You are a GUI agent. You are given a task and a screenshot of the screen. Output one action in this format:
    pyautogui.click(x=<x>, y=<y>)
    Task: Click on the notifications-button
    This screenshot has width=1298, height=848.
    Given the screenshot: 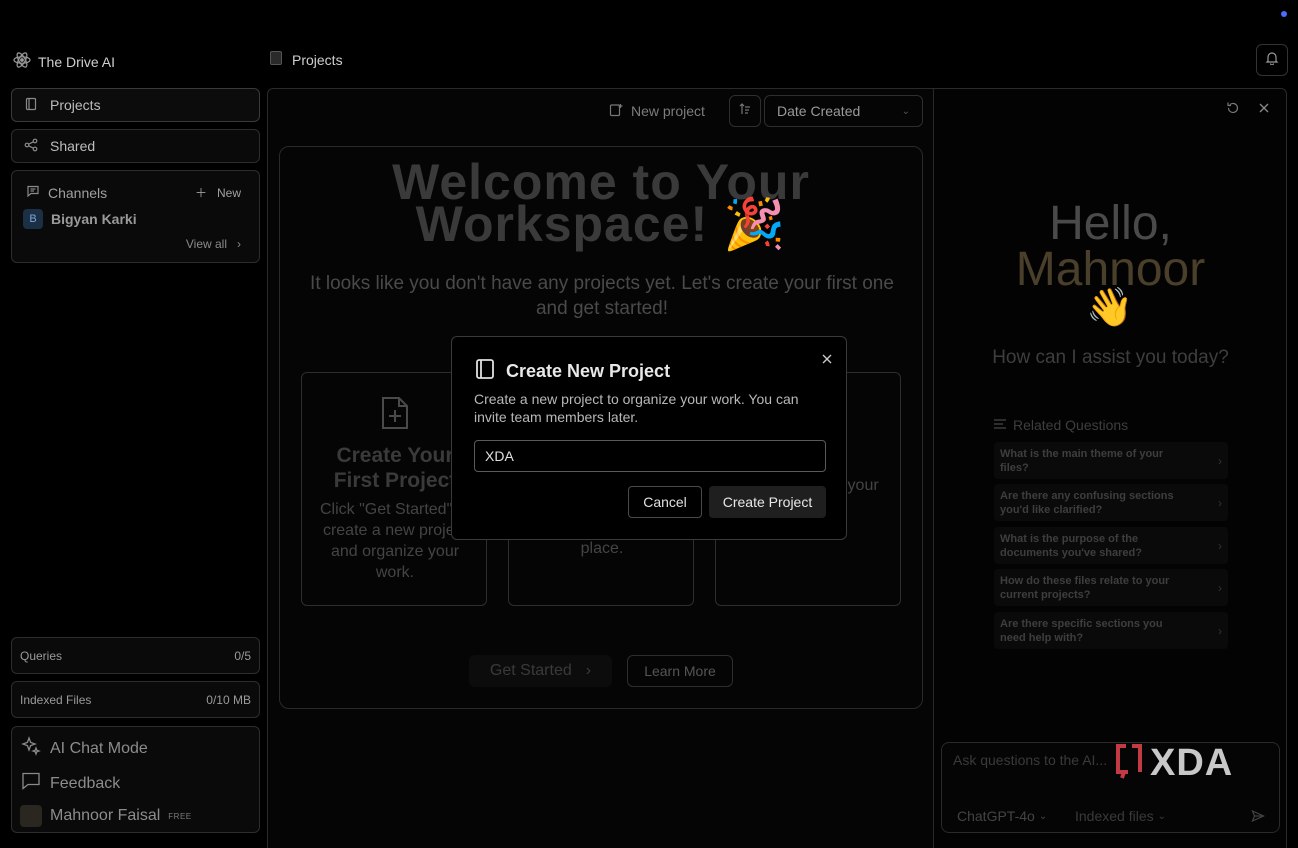 What is the action you would take?
    pyautogui.click(x=1272, y=60)
    